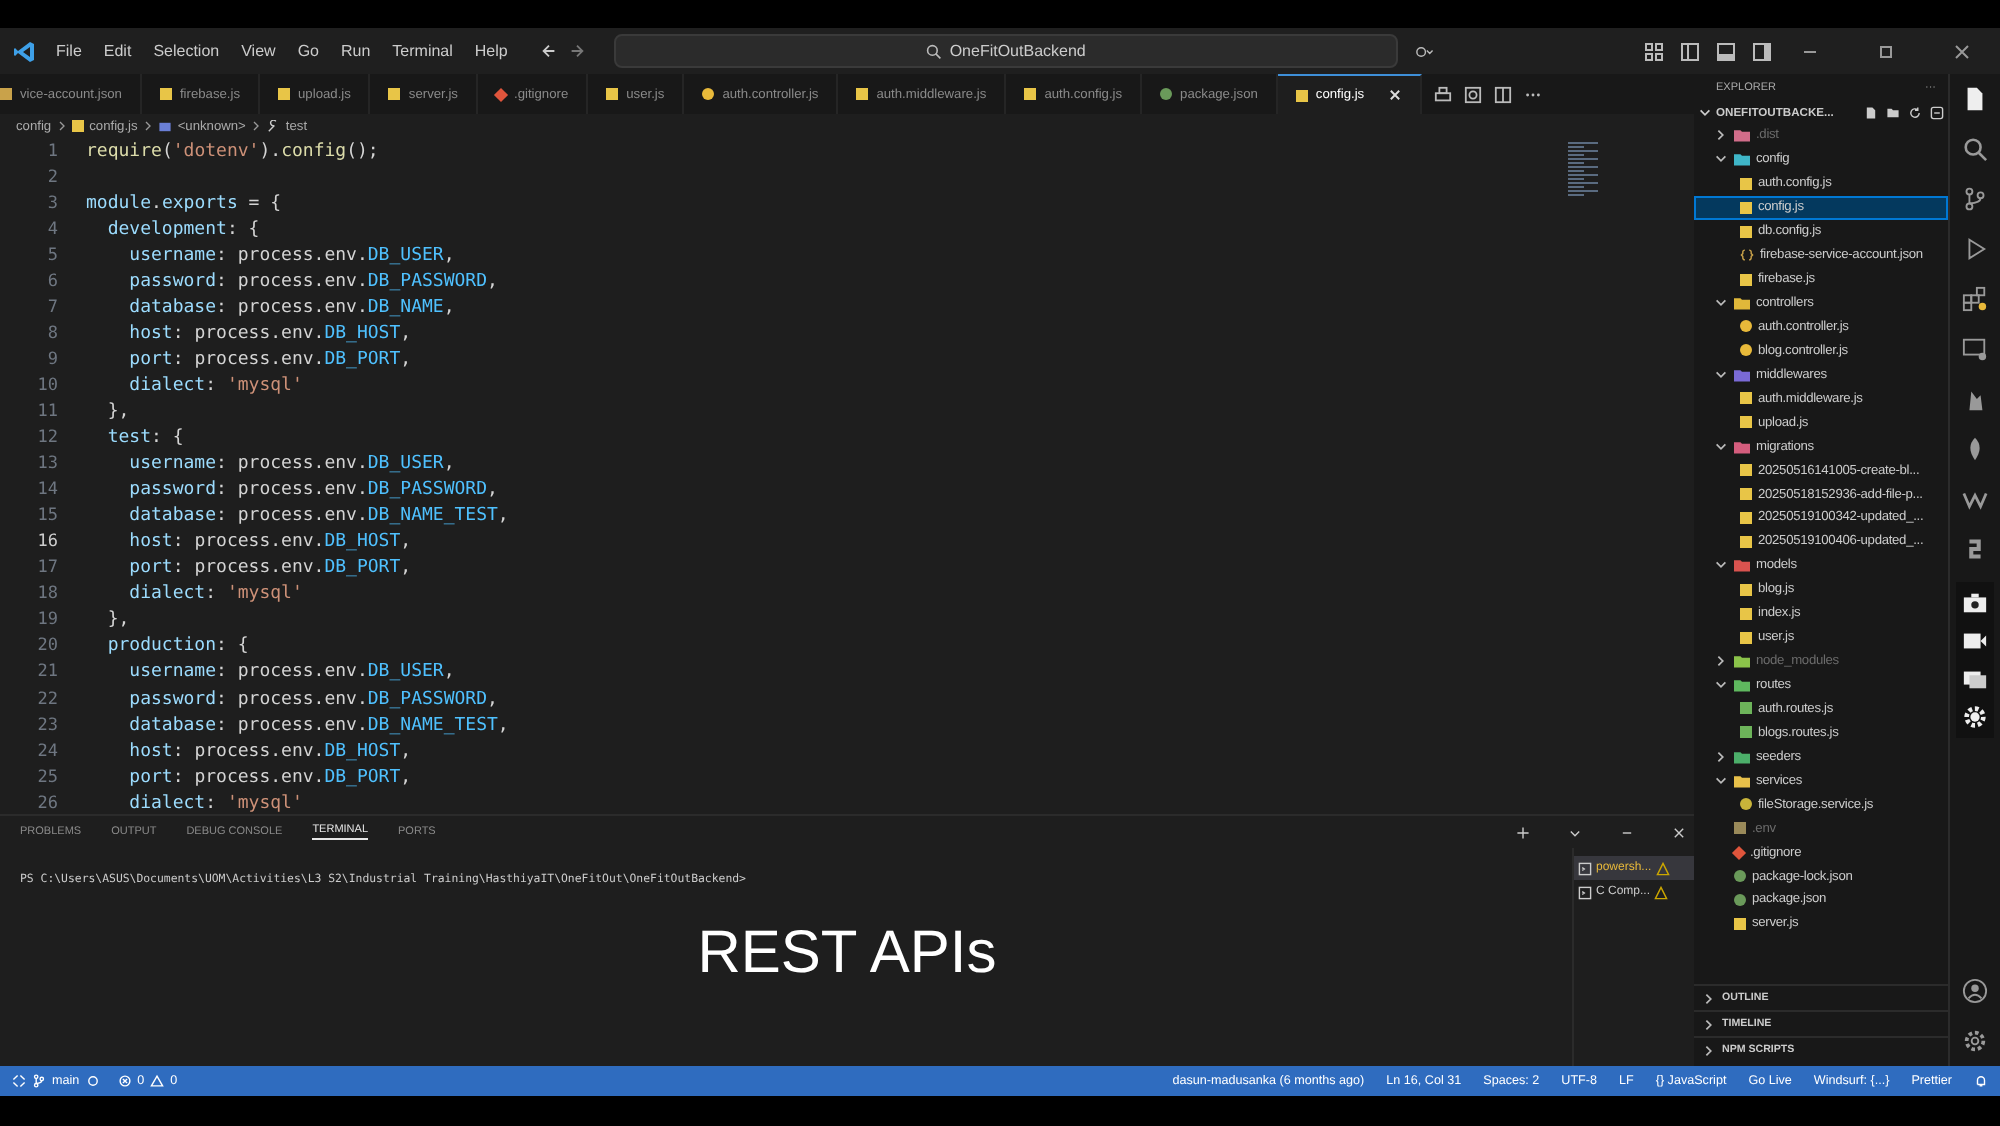 Image resolution: width=2000 pixels, height=1126 pixels. Describe the element at coordinates (1654, 51) in the screenshot. I see `layout-icon` at that location.